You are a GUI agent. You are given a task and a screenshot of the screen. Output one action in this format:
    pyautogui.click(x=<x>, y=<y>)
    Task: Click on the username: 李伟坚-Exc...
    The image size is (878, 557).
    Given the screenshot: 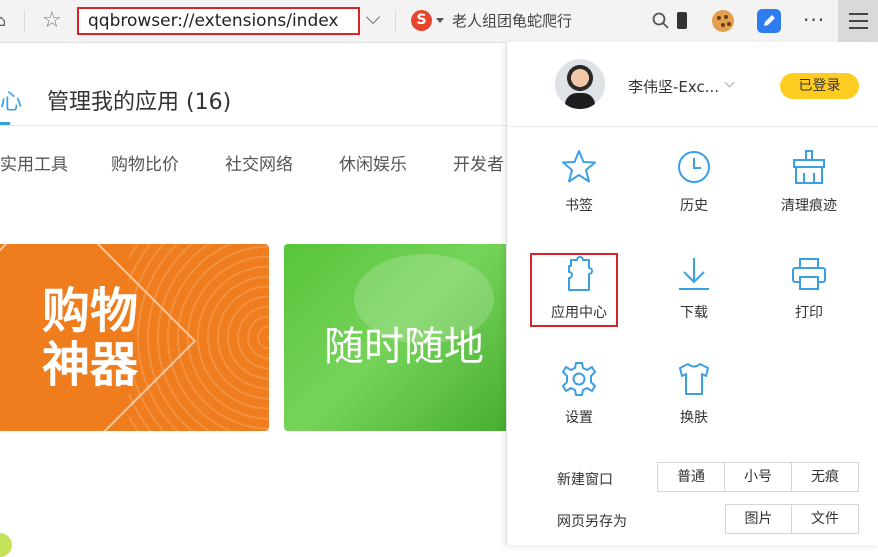 What is the action you would take?
    pyautogui.click(x=673, y=86)
    